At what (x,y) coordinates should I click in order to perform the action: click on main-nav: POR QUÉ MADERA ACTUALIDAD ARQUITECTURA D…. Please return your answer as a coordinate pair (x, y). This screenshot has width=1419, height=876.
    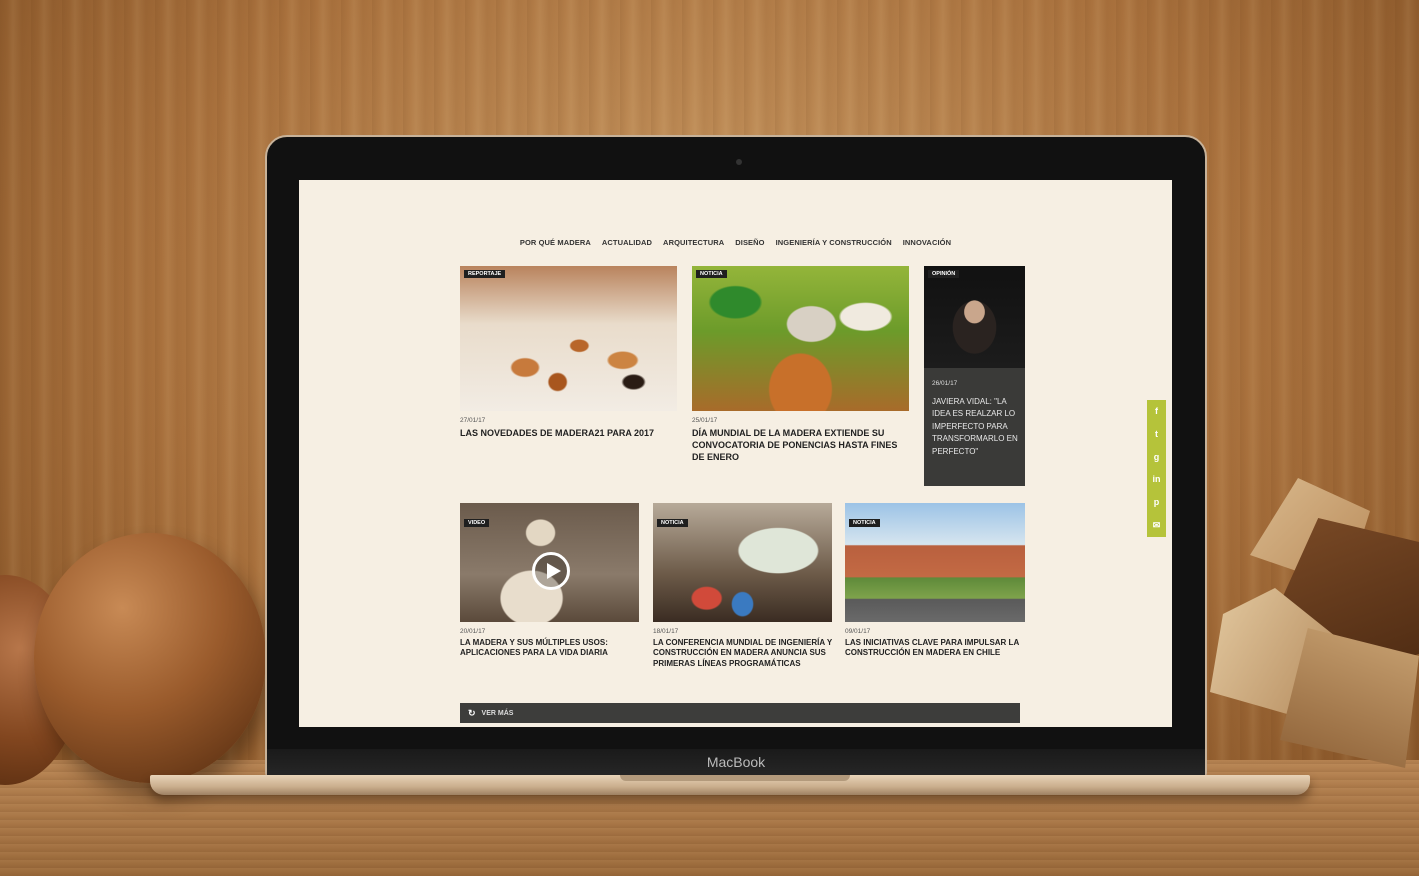
    Looking at the image, I should click on (735, 242).